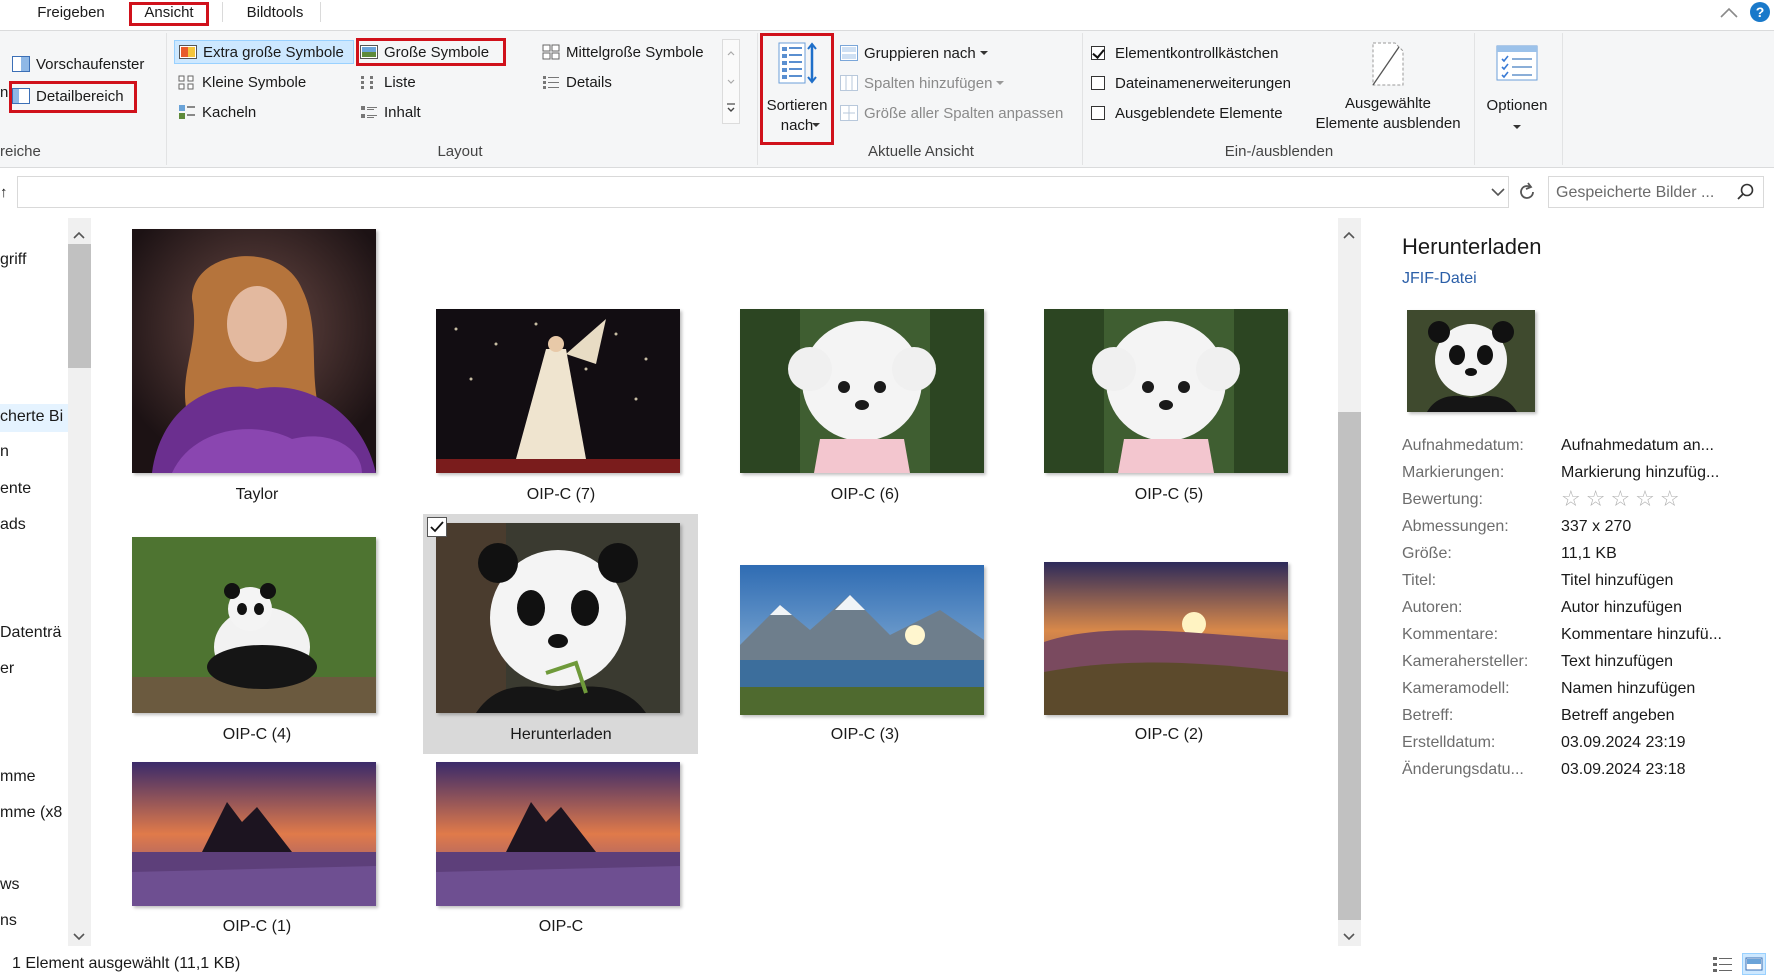  Describe the element at coordinates (887, 15) in the screenshot. I see `ribbon-tab-bar: Freigeben Ansicht Bildtools ?` at that location.